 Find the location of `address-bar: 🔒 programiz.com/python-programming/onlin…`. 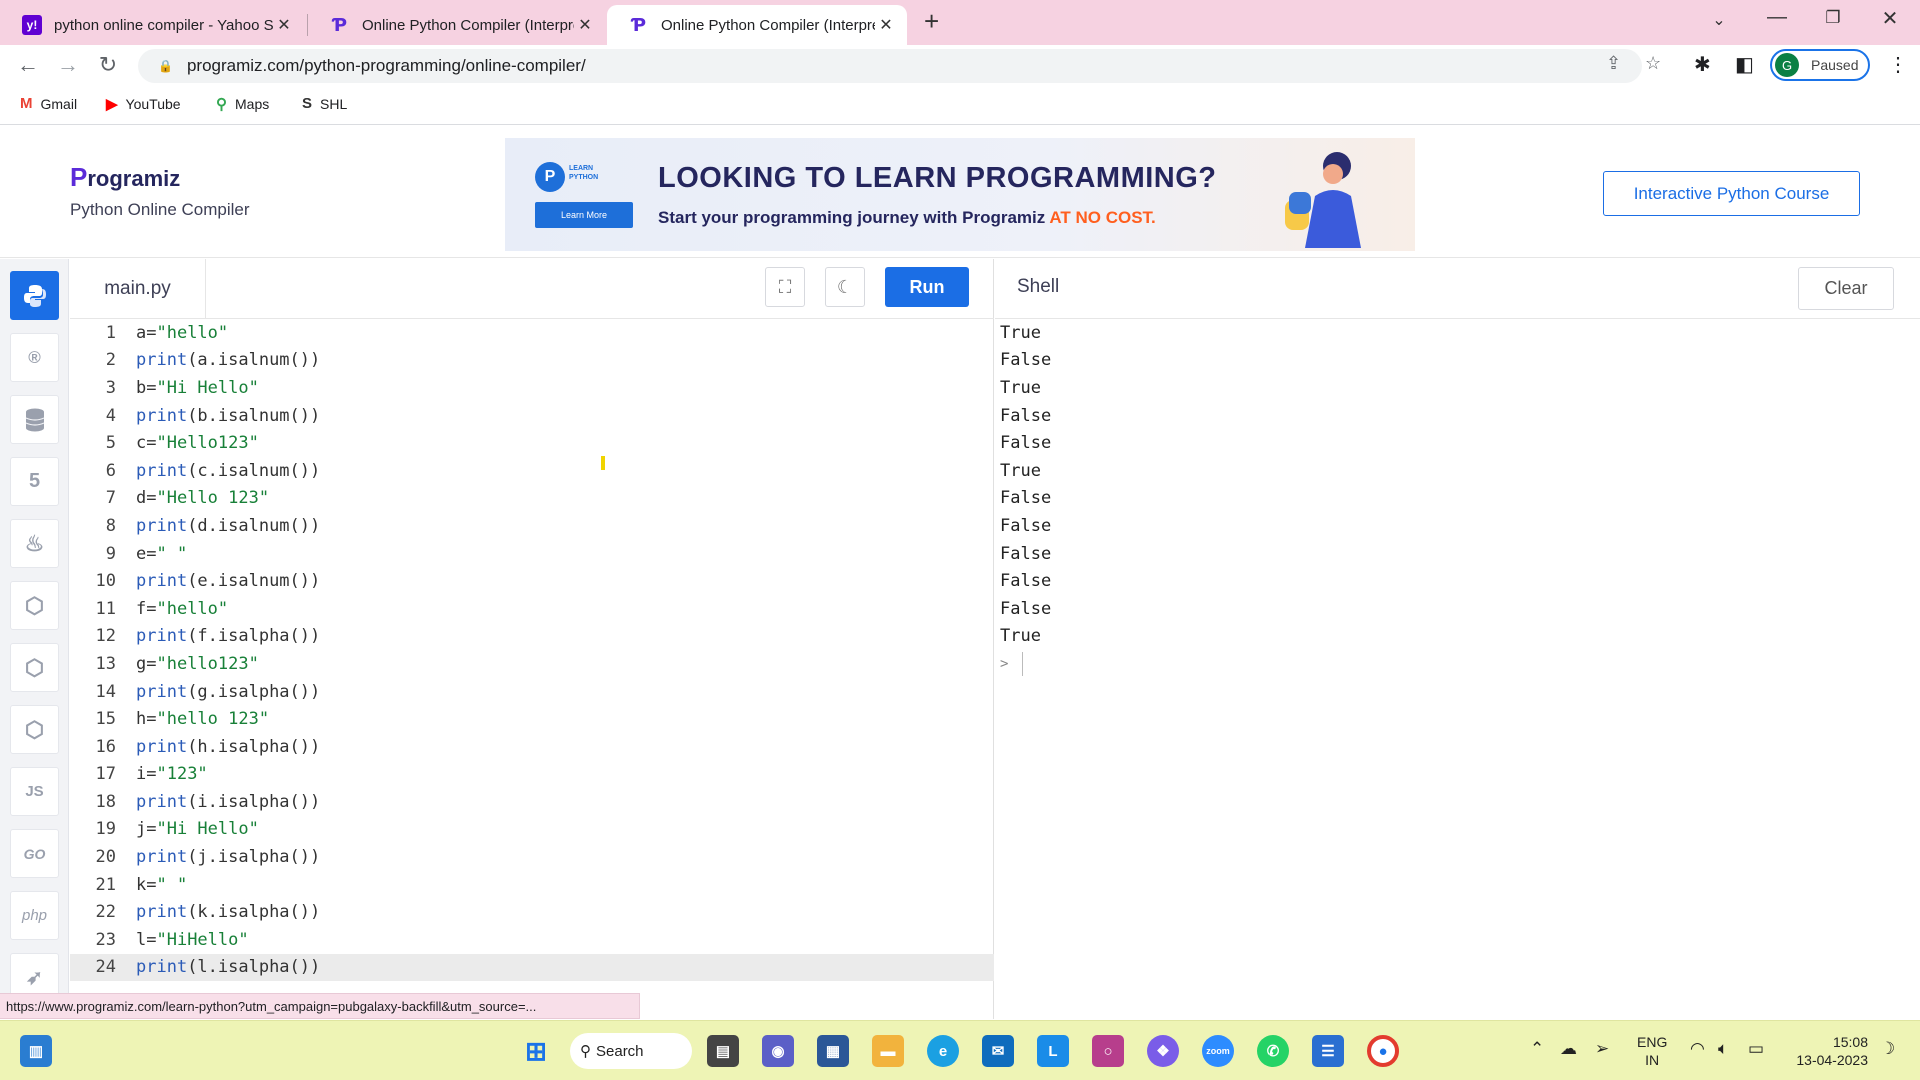

address-bar: 🔒 programiz.com/python-programming/onlin… is located at coordinates (890, 66).